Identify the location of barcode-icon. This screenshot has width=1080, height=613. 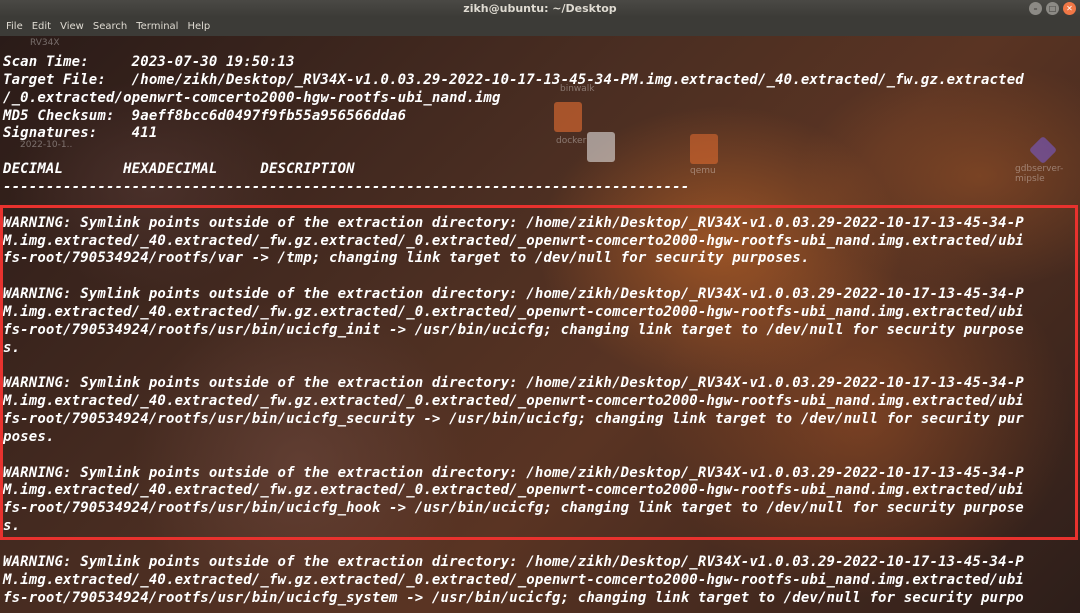
(601, 147).